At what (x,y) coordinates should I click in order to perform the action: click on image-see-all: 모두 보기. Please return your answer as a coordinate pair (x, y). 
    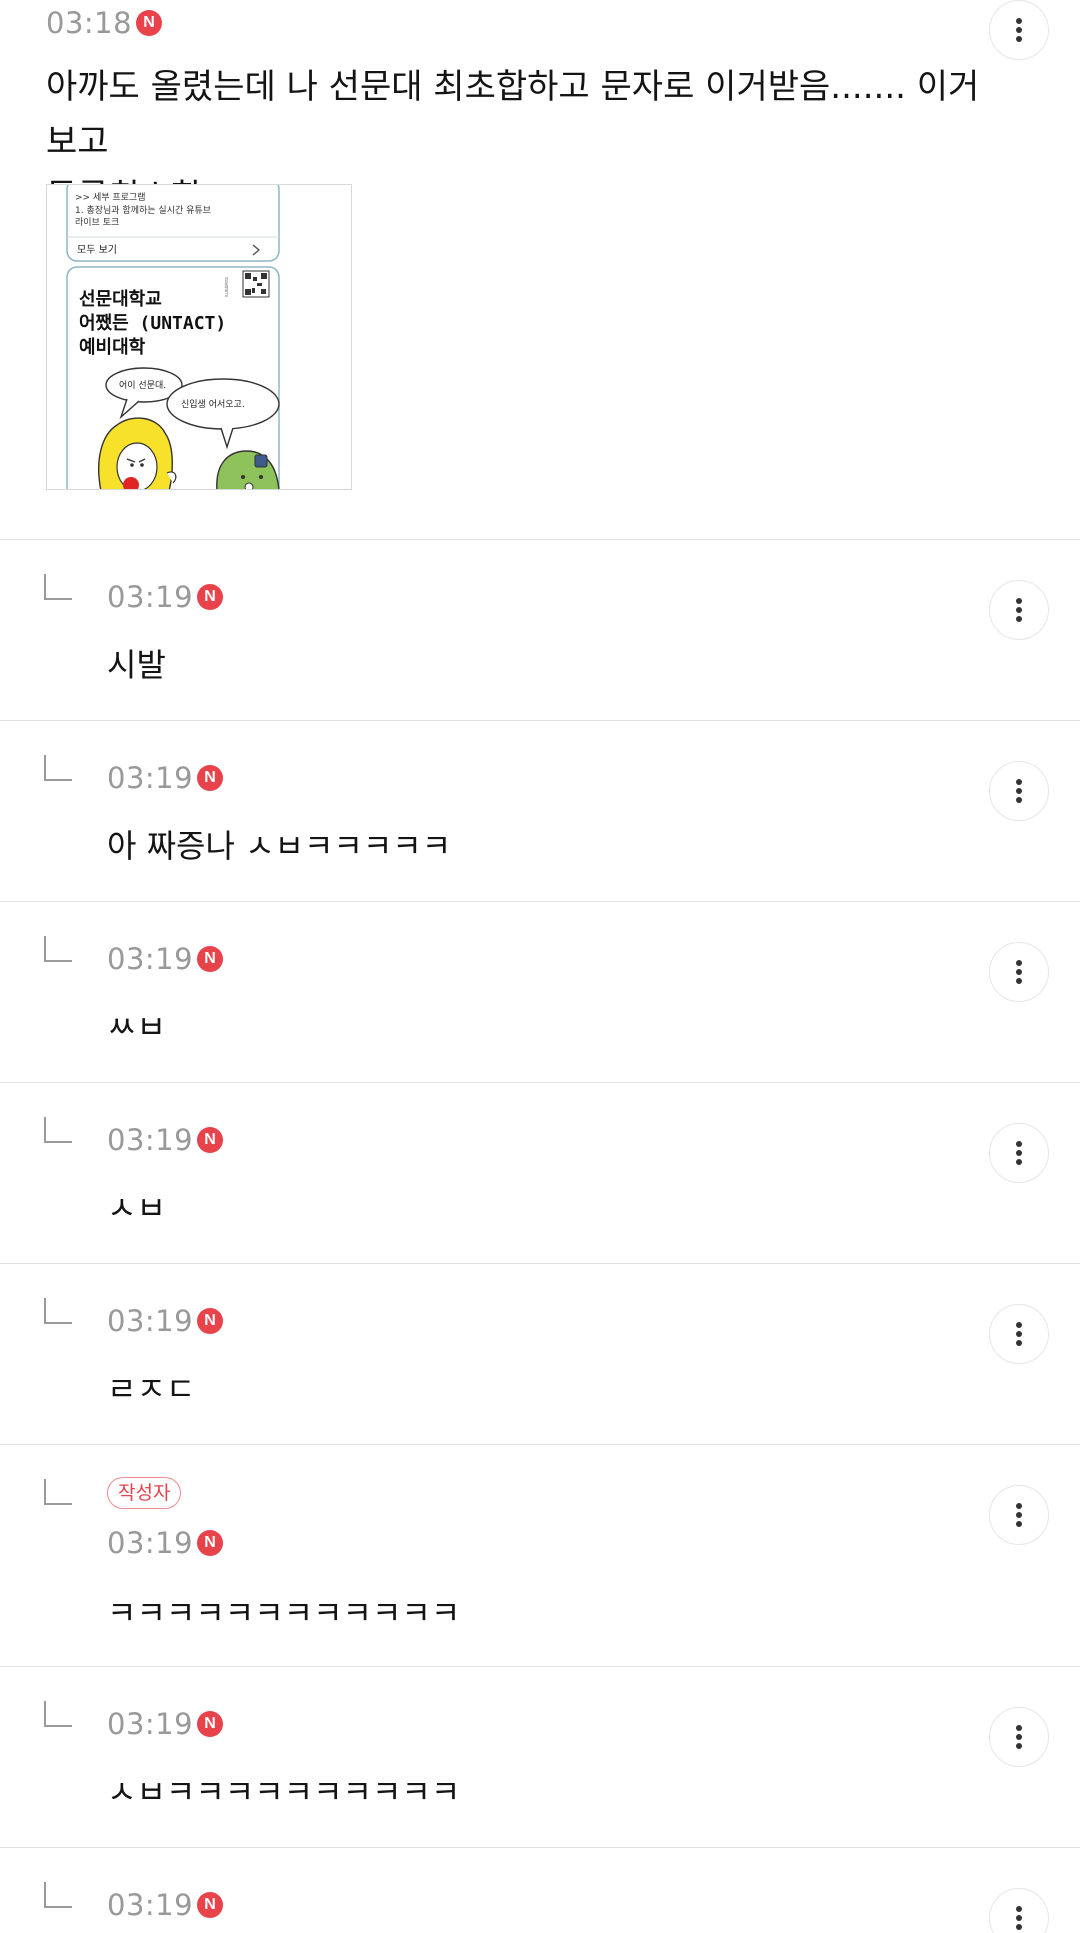
    Looking at the image, I should click on (97, 250).